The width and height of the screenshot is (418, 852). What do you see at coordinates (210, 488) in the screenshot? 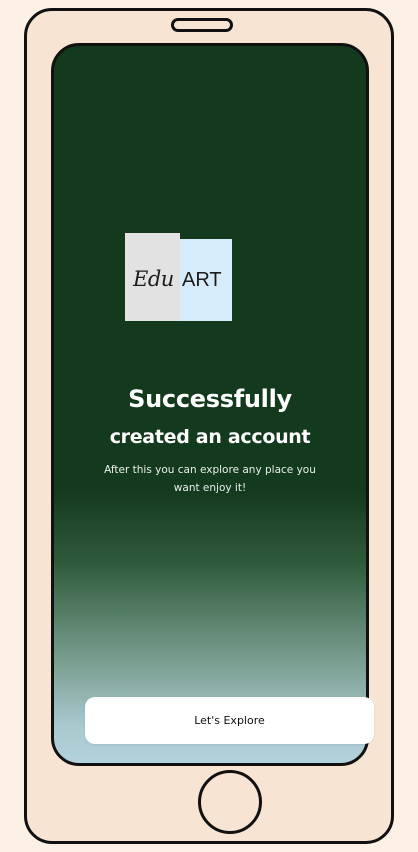
I see `description-line-2: want enjoy it!` at bounding box center [210, 488].